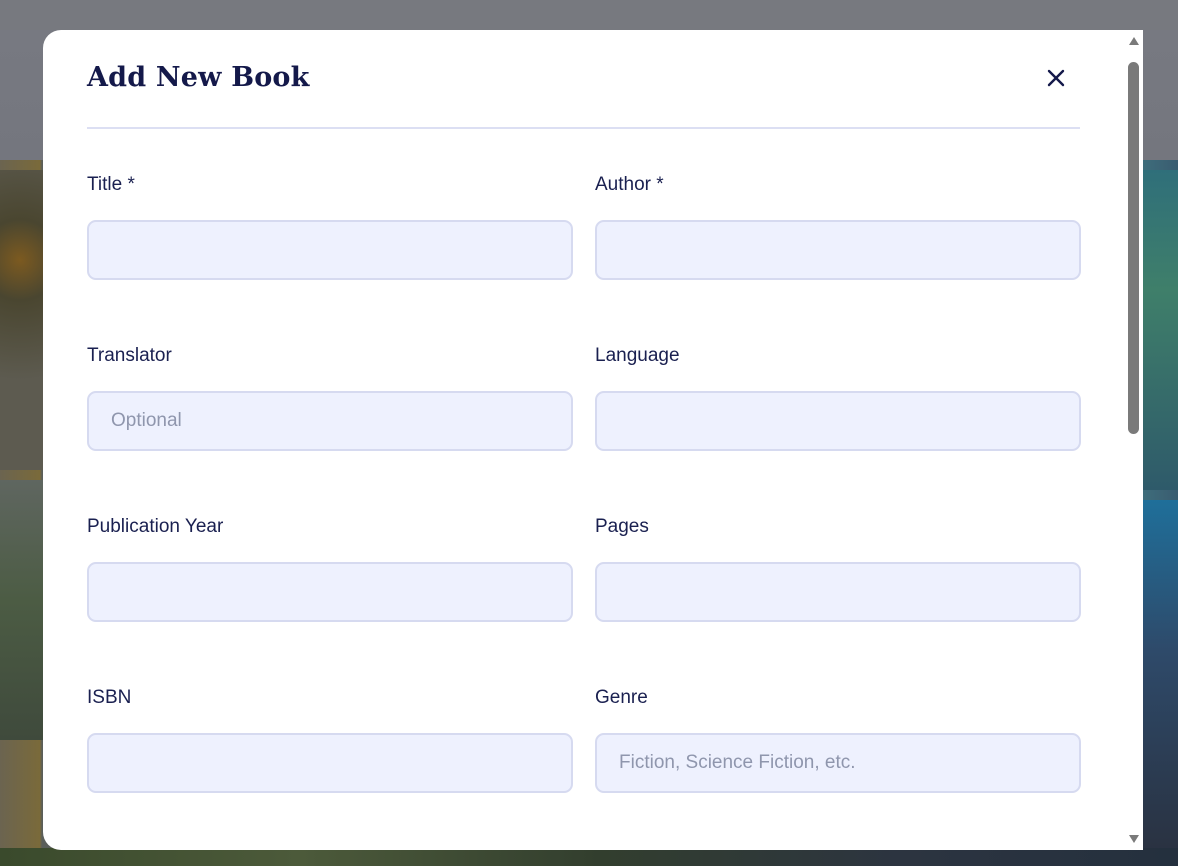 This screenshot has height=866, width=1178. I want to click on author-input, so click(838, 250).